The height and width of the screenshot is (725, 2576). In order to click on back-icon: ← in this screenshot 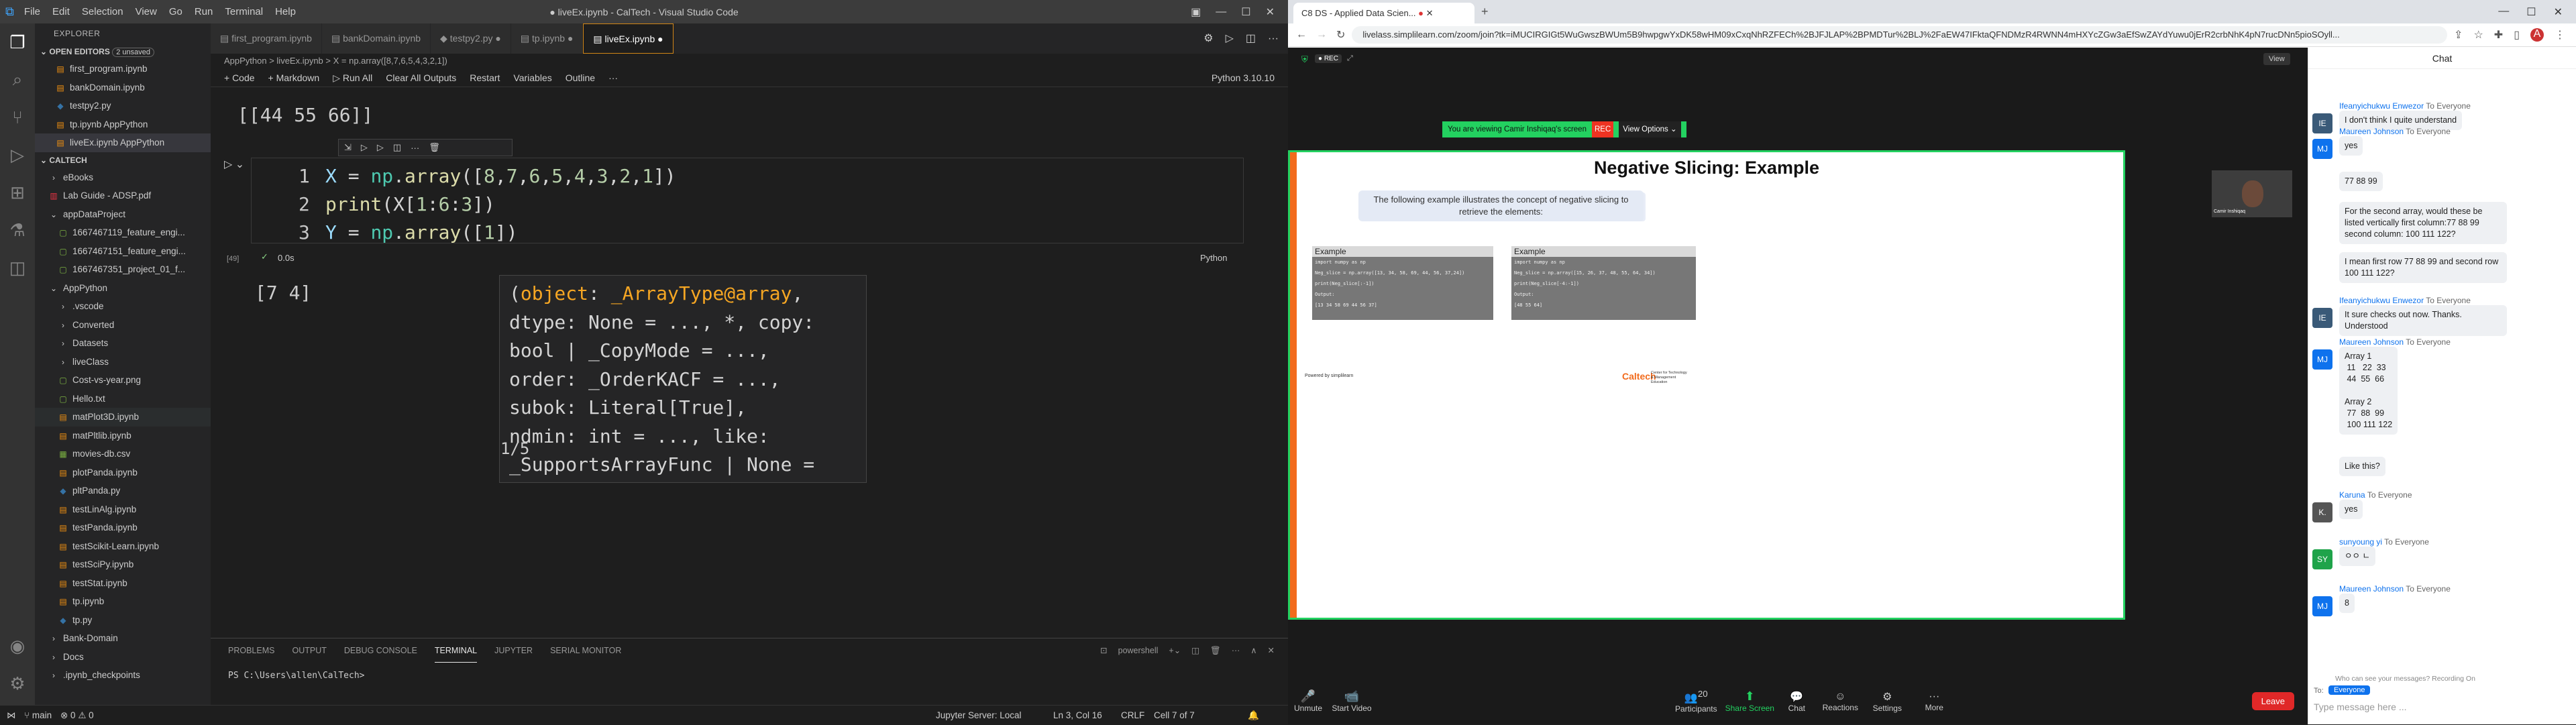, I will do `click(1301, 35)`.